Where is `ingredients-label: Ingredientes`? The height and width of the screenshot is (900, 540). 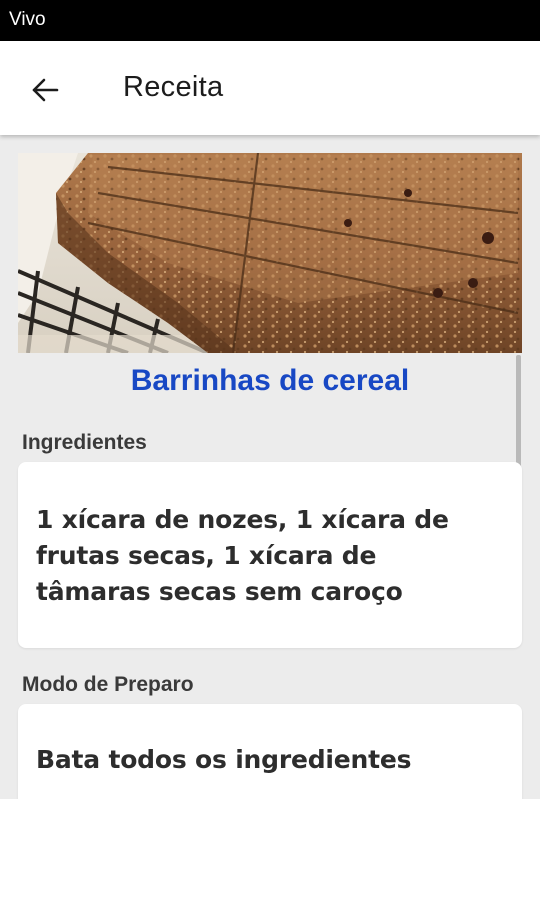
ingredients-label: Ingredientes is located at coordinates (84, 442).